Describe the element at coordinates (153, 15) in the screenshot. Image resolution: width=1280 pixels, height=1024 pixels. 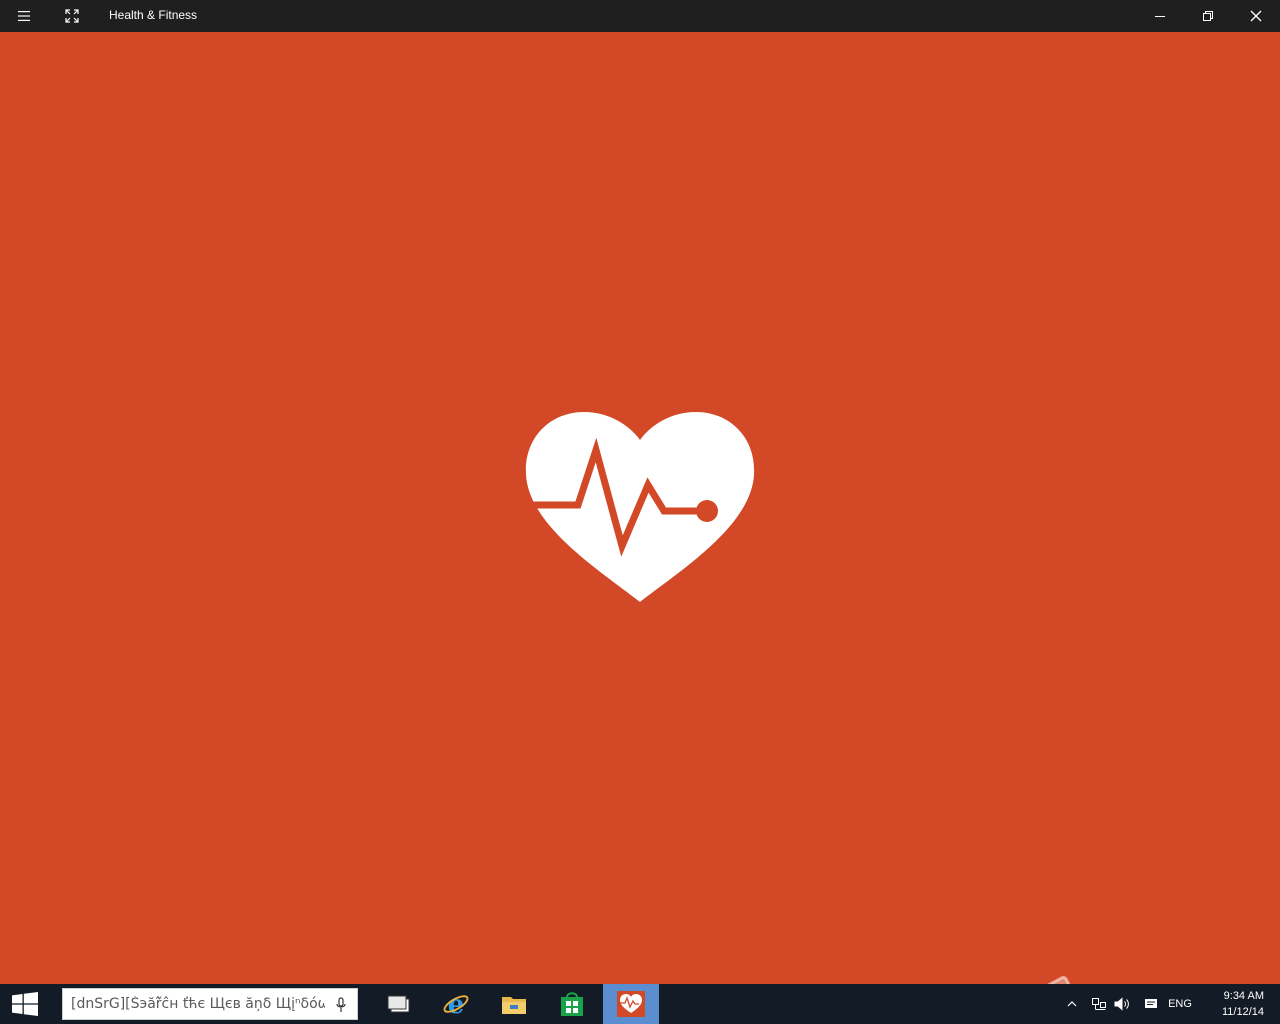
I see `window-title: Health & Fitness` at that location.